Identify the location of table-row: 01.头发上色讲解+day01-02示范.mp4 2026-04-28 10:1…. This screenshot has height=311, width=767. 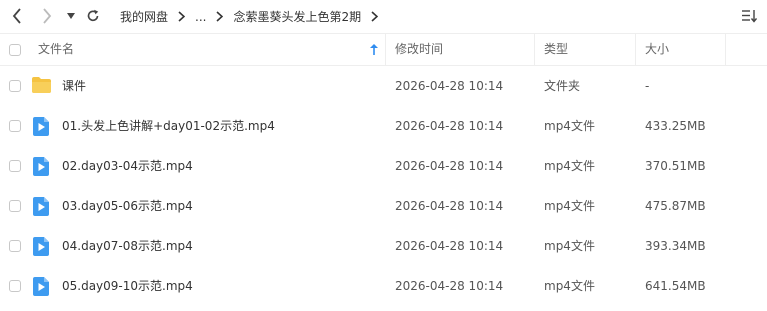
(383, 126).